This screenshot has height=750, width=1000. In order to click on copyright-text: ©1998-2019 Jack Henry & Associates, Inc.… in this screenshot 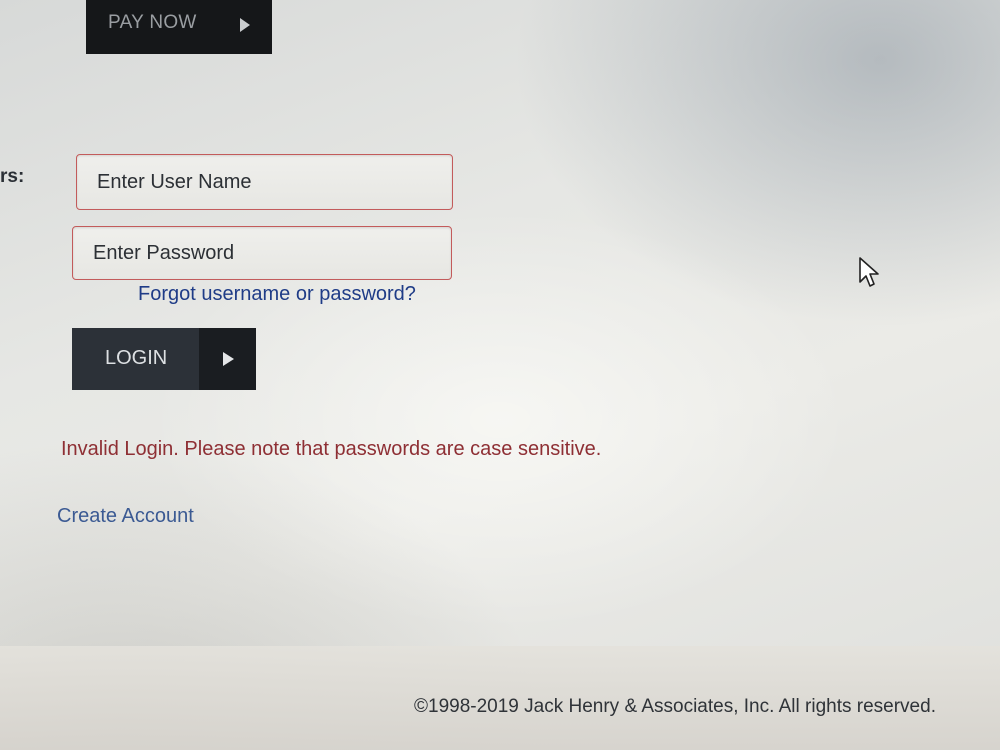, I will do `click(675, 706)`.